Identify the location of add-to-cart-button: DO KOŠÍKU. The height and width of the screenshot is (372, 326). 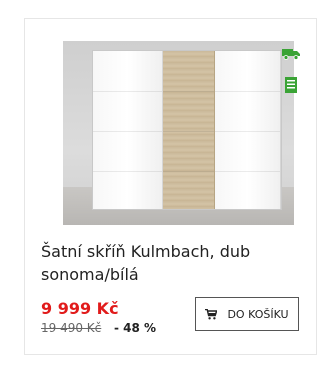
(247, 314).